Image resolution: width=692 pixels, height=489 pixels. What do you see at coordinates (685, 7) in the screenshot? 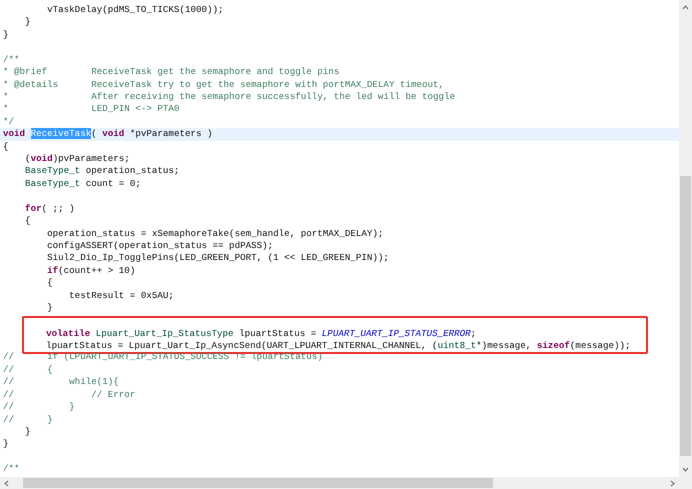
I see `scroll-up-icon` at bounding box center [685, 7].